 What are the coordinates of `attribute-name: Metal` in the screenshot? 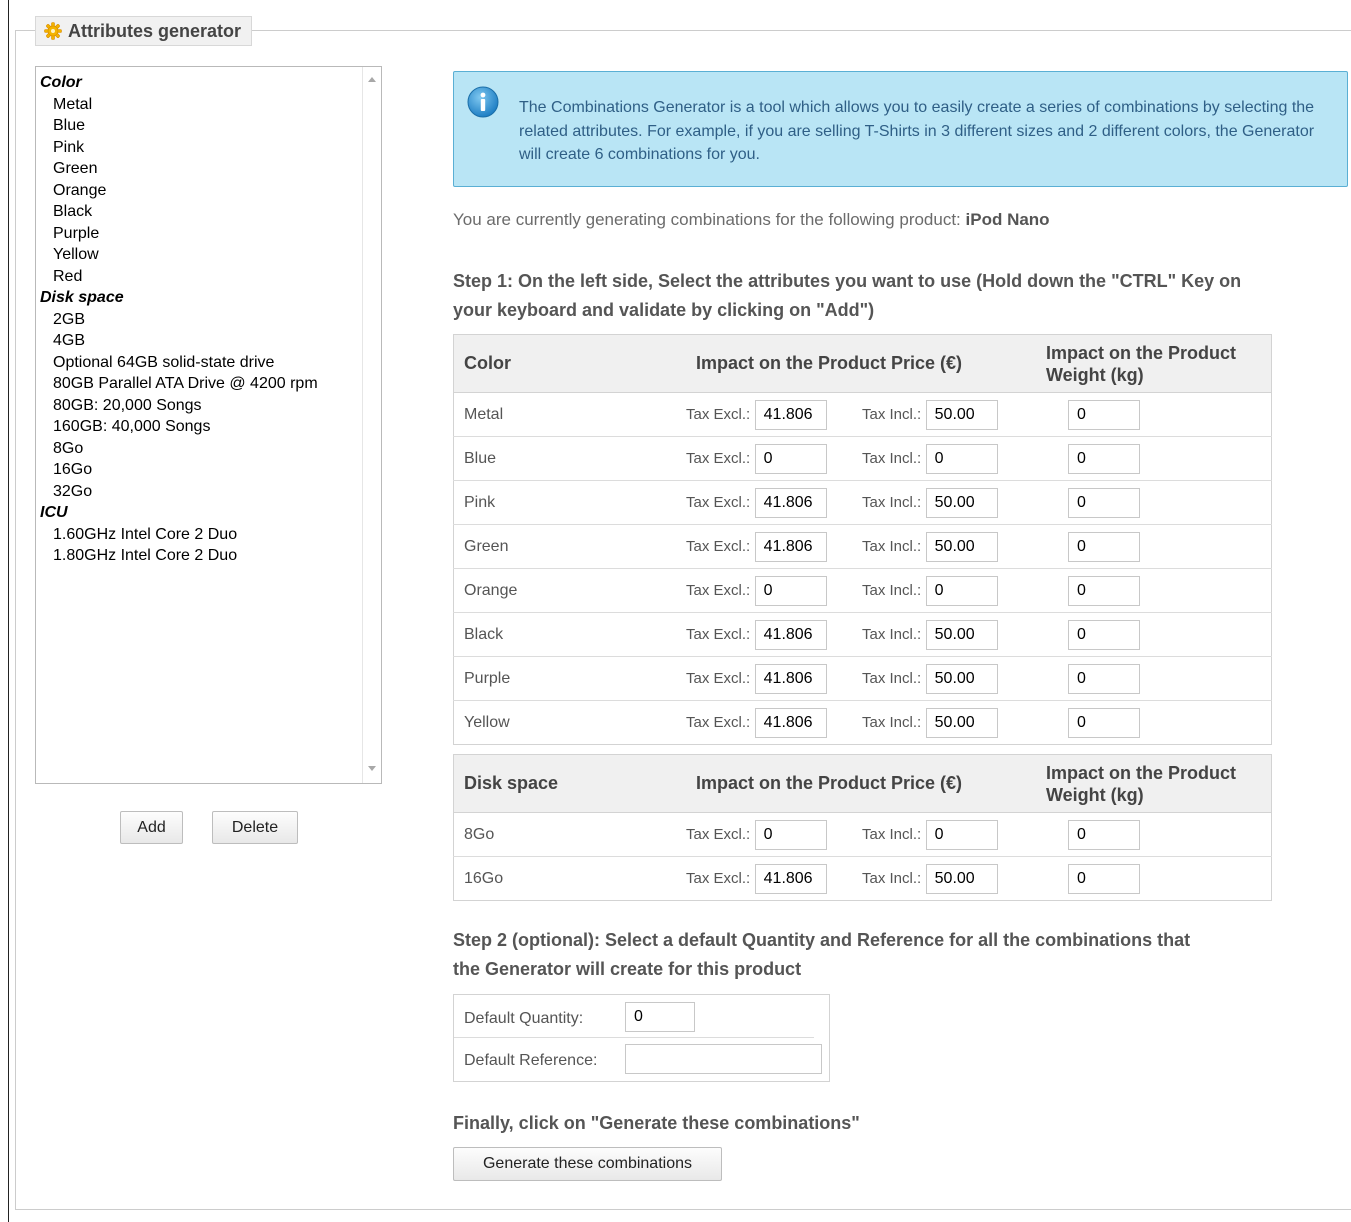 It's located at (569, 414).